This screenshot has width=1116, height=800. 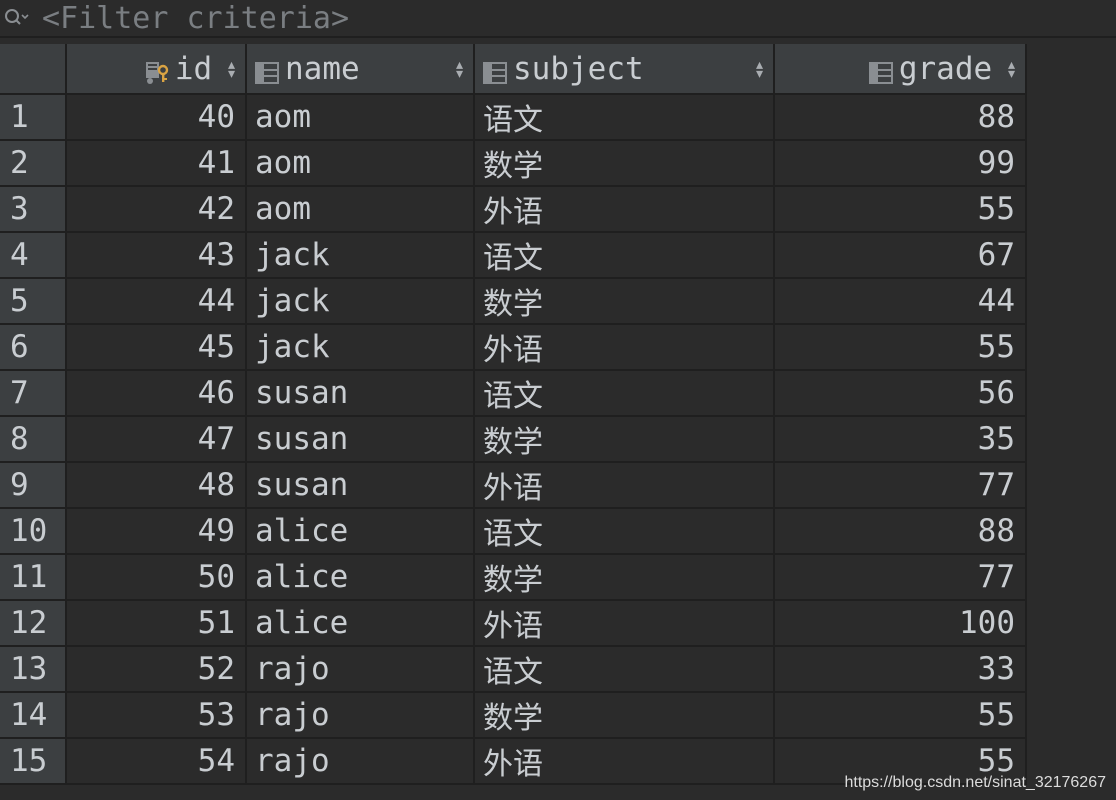 What do you see at coordinates (156, 715) in the screenshot?
I see `cell-id: 53` at bounding box center [156, 715].